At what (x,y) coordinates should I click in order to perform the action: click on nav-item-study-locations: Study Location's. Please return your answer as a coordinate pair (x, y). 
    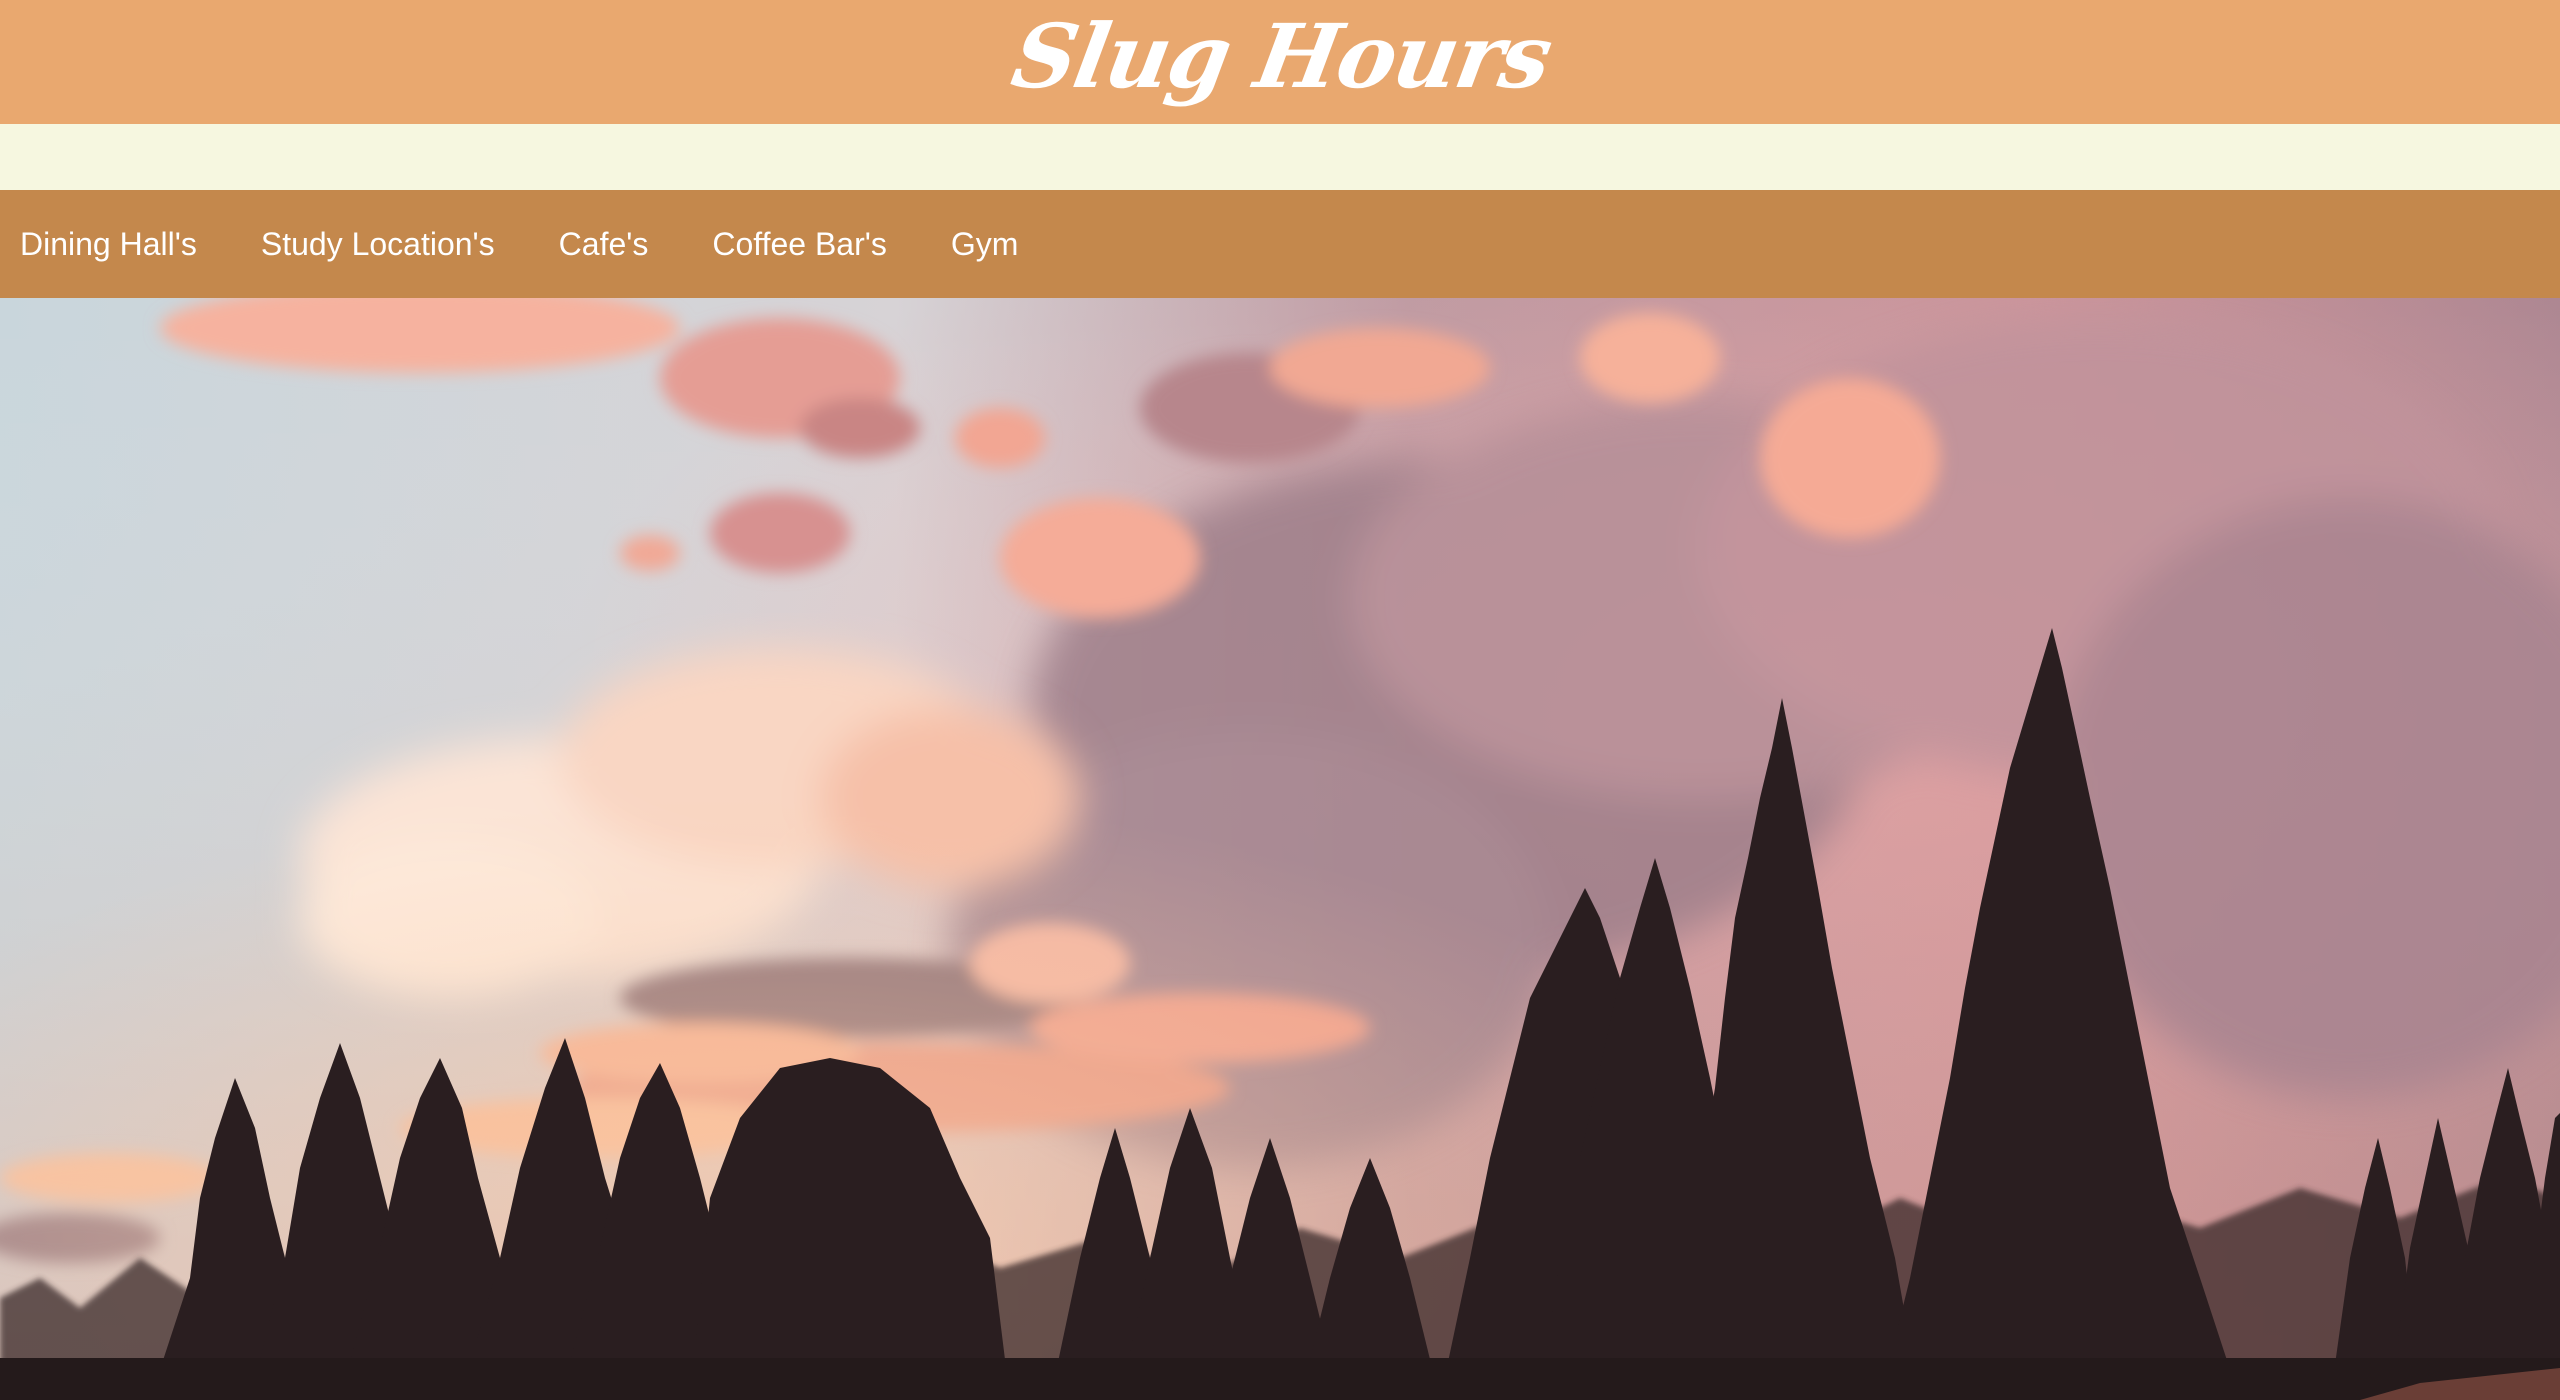
    Looking at the image, I should click on (378, 244).